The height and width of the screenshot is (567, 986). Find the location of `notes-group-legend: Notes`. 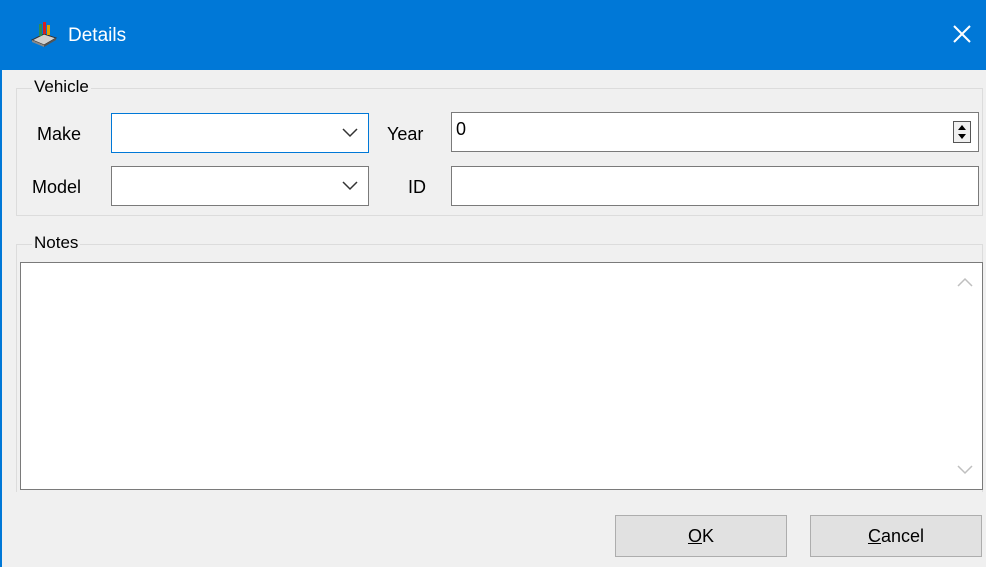

notes-group-legend: Notes is located at coordinates (56, 243).